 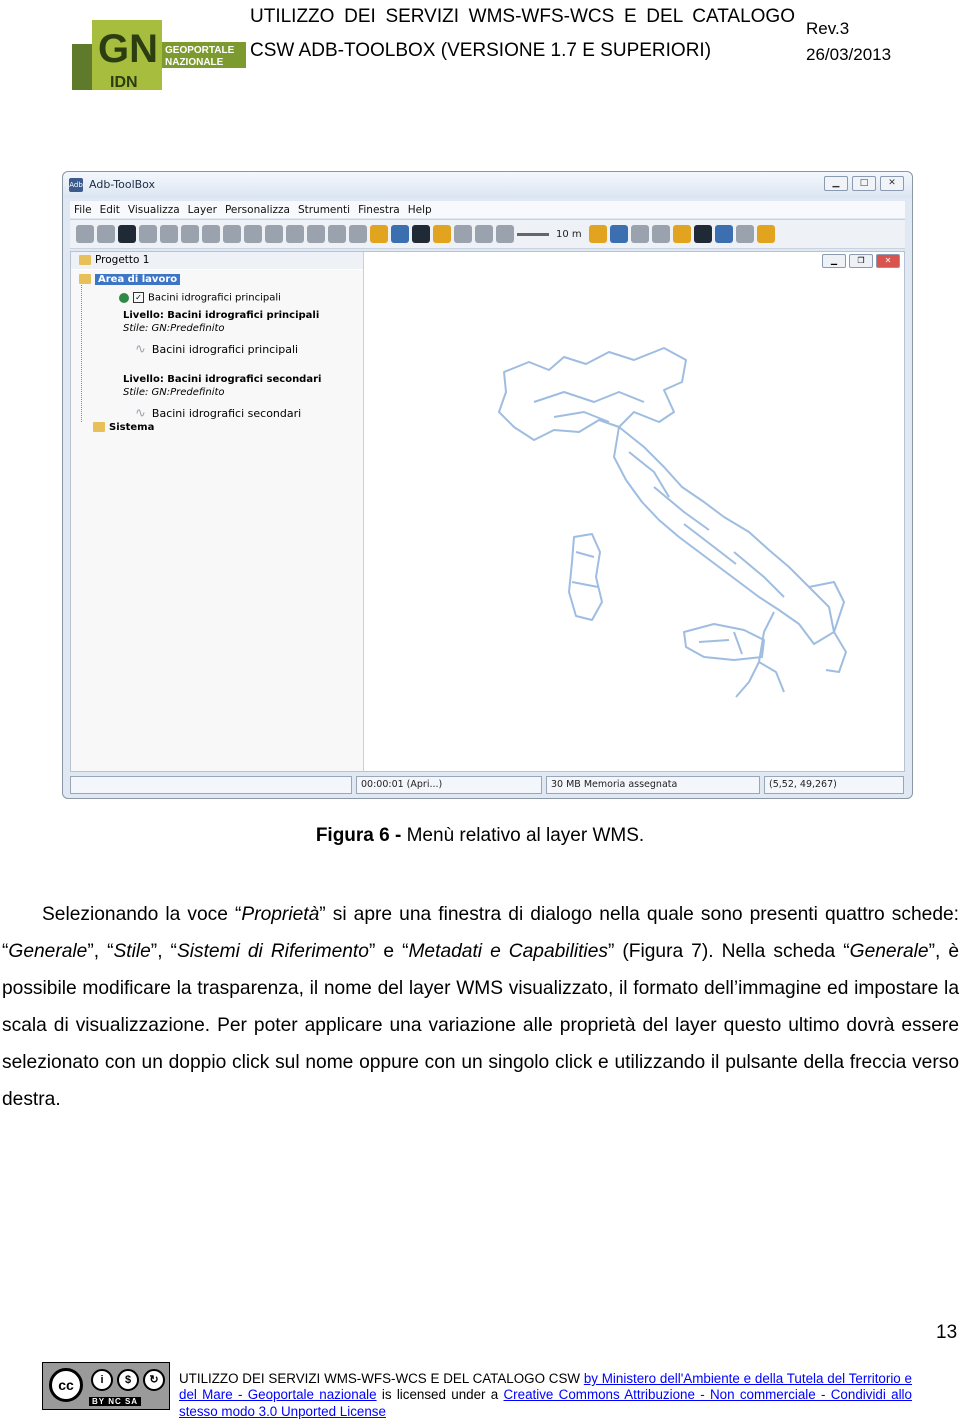 I want to click on layer-checkbox: ✓, so click(x=138, y=297).